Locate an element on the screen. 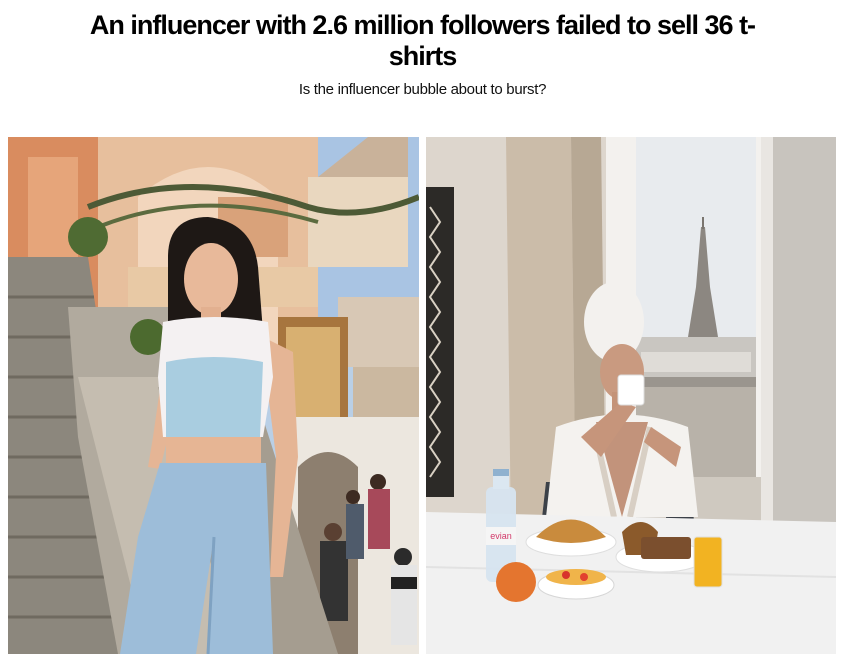 The width and height of the screenshot is (845, 662). bottle-label: evian is located at coordinates (501, 536).